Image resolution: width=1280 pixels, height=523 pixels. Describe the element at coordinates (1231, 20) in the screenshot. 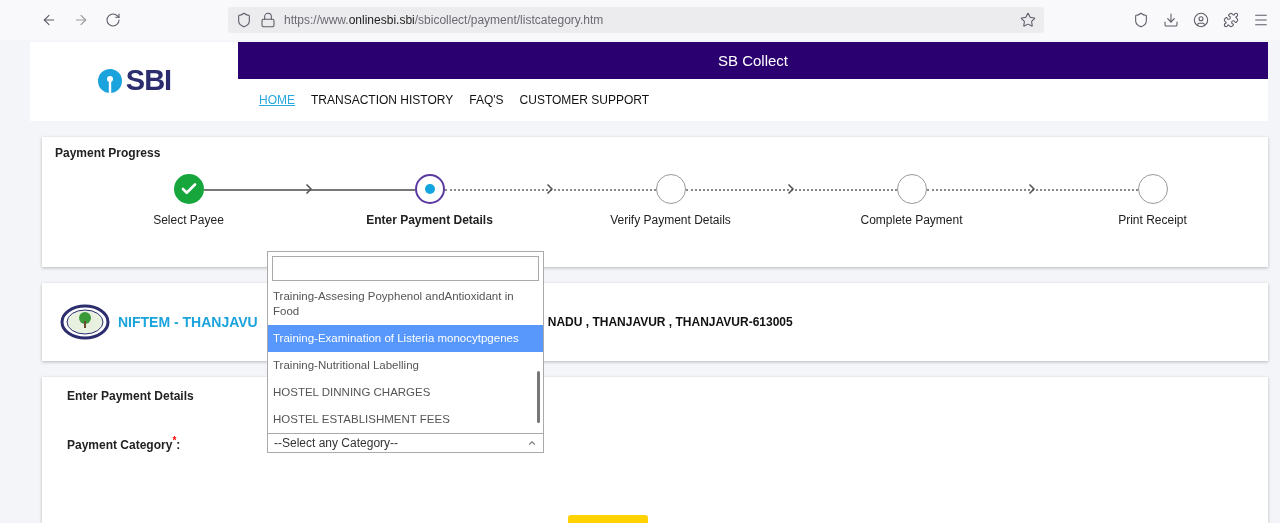

I see `extensions-icon` at that location.